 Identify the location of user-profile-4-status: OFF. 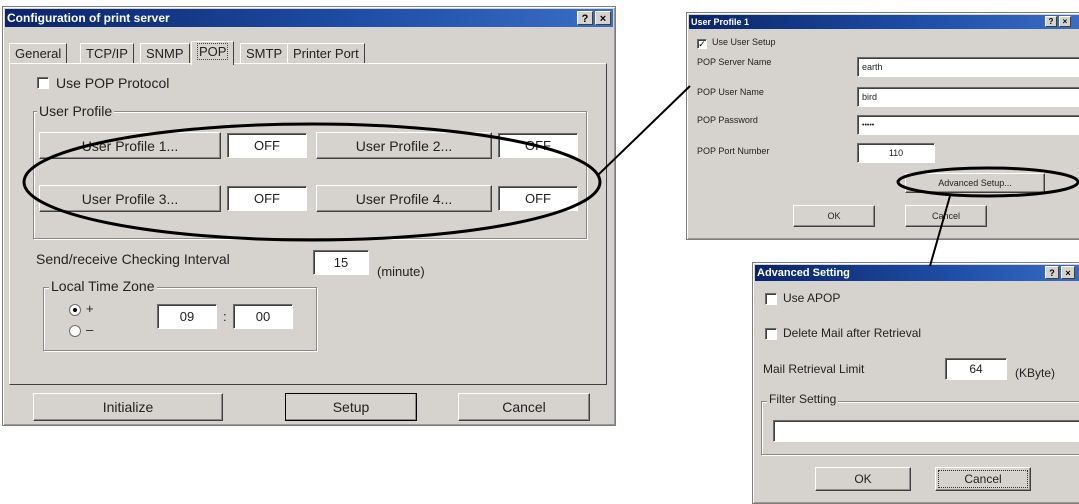
(538, 198).